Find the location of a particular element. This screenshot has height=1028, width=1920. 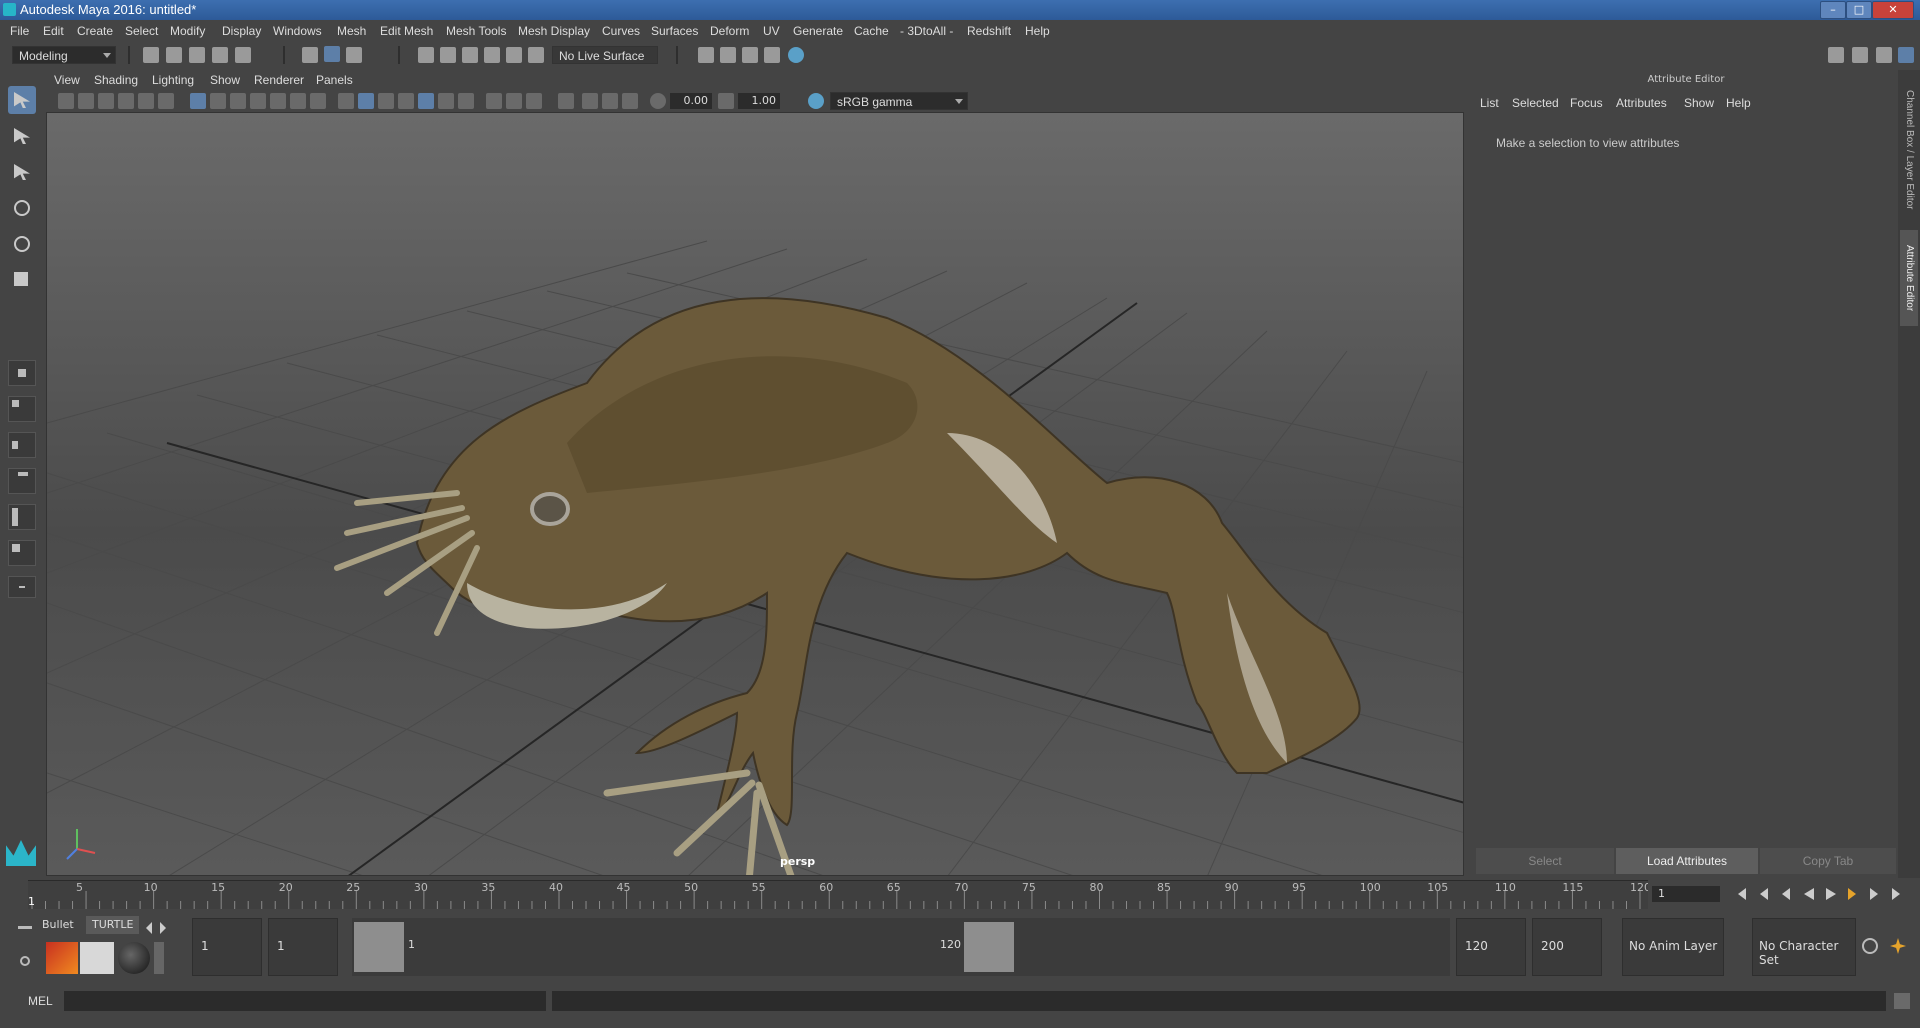

range-start-handle is located at coordinates (379, 947).